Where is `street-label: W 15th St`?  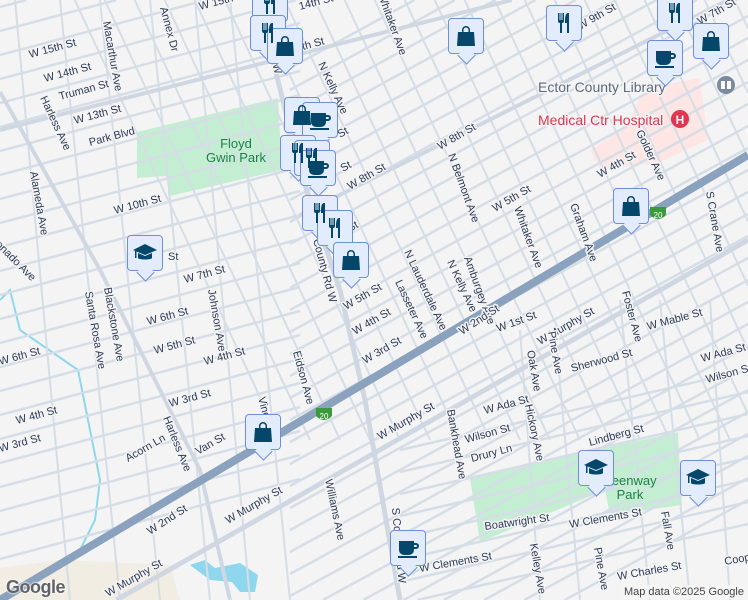 street-label: W 15th St is located at coordinates (223, 6).